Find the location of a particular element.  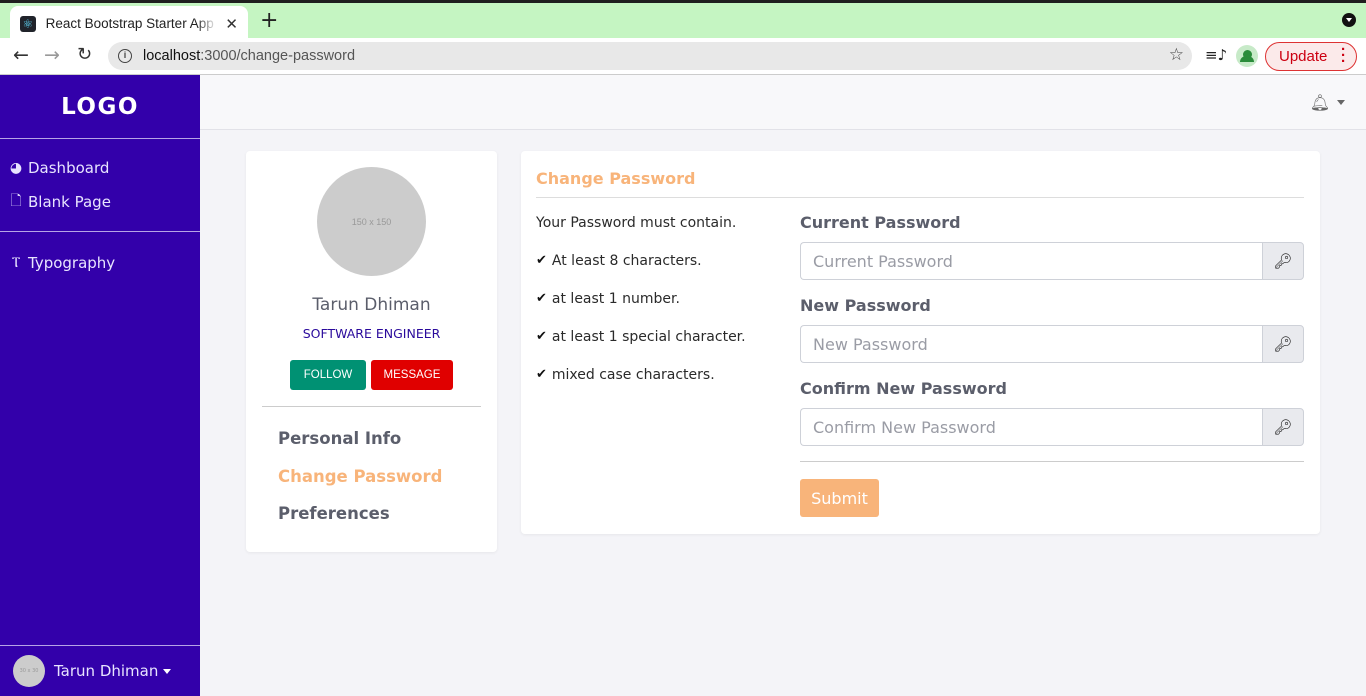

sidebar-item-typography: Ⲧ Typography is located at coordinates (100, 263).